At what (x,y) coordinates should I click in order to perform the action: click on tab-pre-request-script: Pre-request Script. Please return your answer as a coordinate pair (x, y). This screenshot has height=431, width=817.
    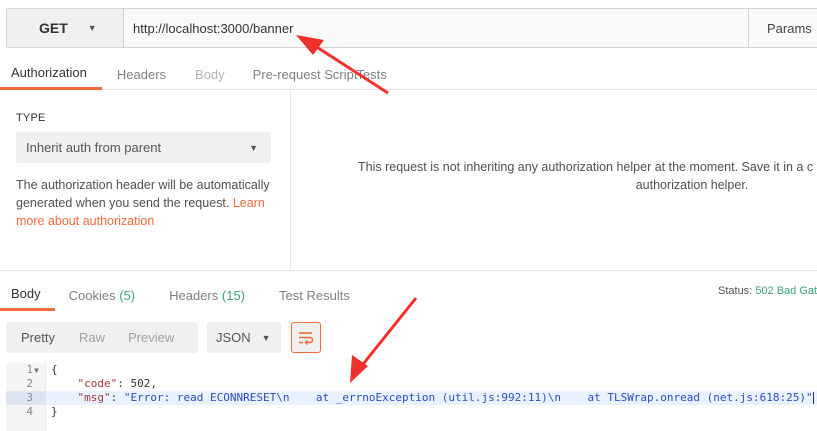
    Looking at the image, I should click on (305, 74).